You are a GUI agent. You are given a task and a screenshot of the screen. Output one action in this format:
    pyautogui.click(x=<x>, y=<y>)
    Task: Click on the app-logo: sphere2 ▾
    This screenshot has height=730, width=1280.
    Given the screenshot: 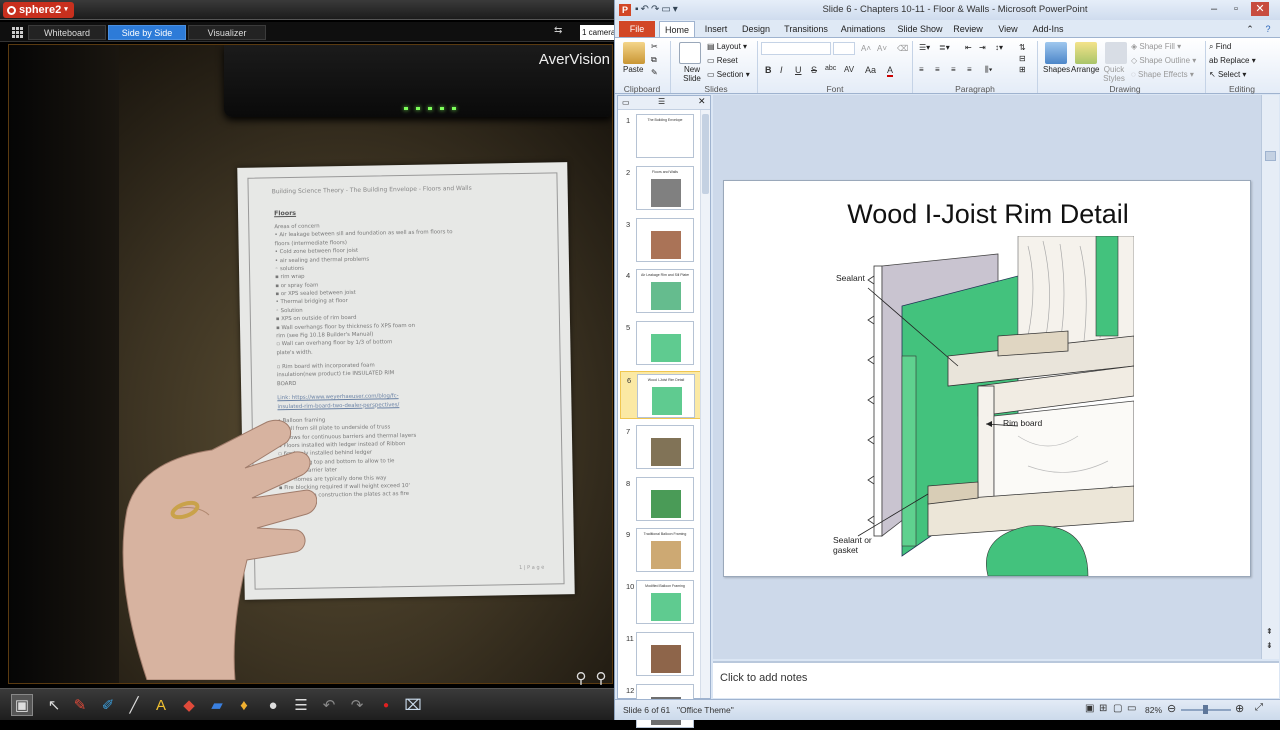 What is the action you would take?
    pyautogui.click(x=38, y=10)
    